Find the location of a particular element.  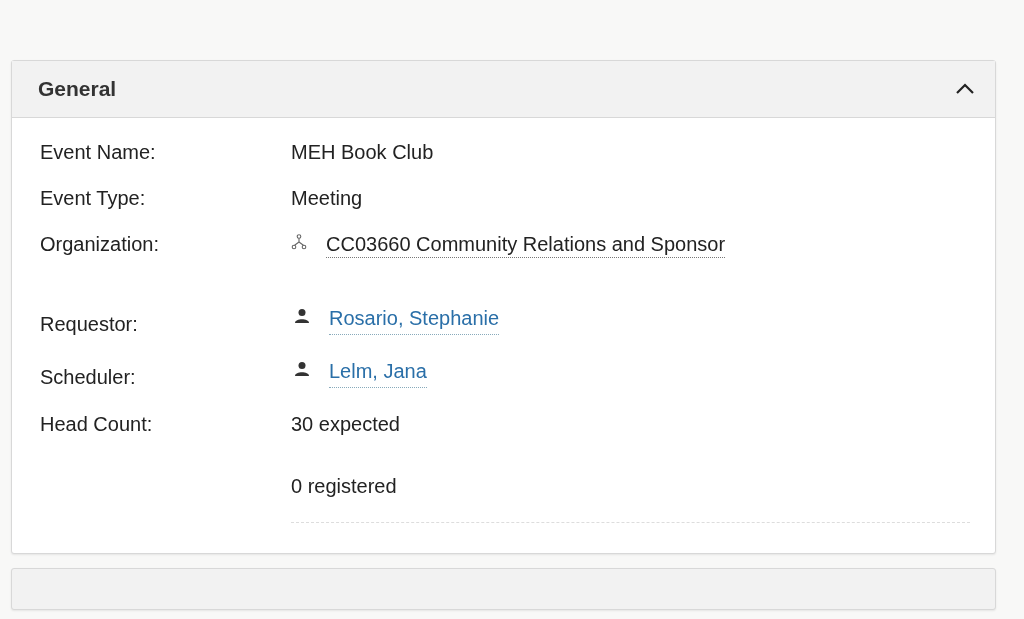

field-label: Requestor: is located at coordinates (89, 324).